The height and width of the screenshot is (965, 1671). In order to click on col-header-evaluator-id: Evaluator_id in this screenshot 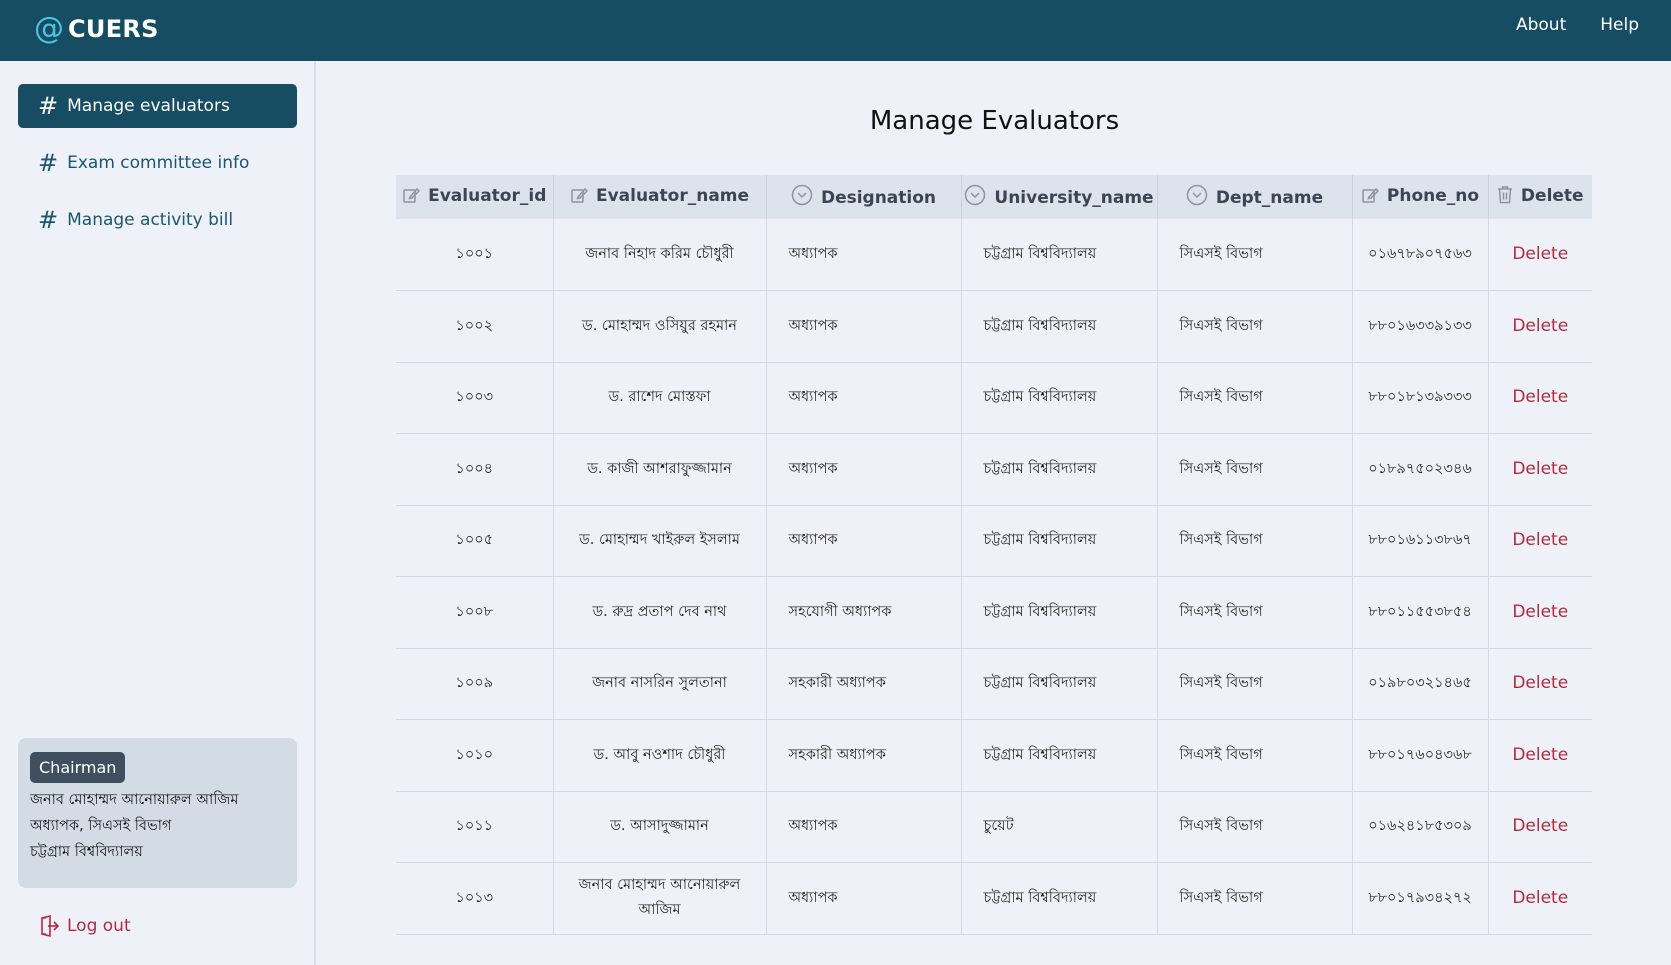, I will do `click(475, 197)`.